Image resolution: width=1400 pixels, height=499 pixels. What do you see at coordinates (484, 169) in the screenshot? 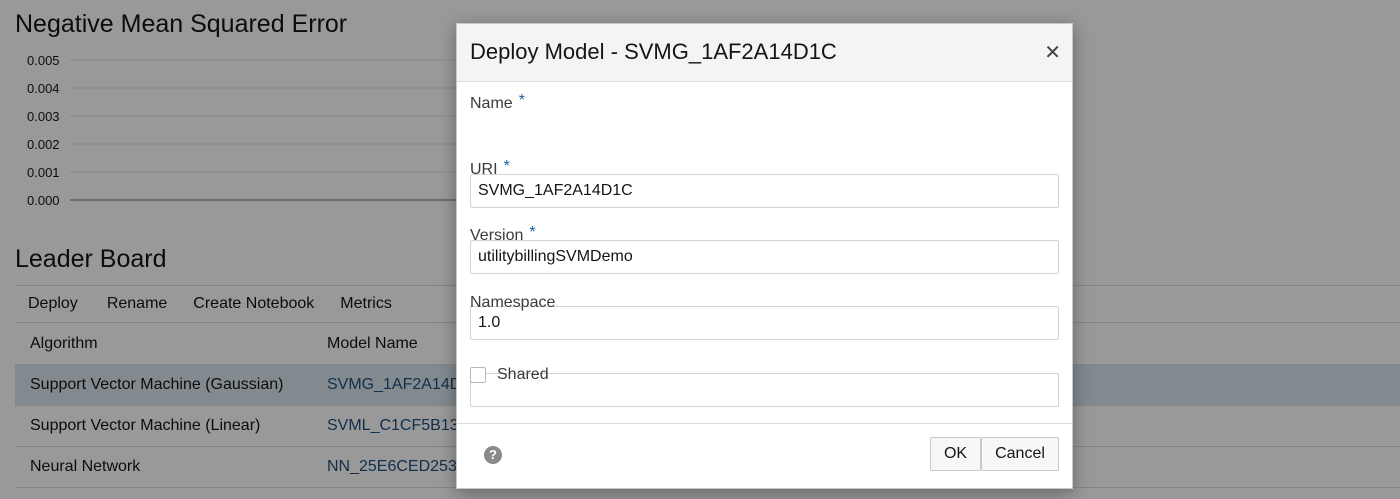
I see `uri-label-text: URI` at bounding box center [484, 169].